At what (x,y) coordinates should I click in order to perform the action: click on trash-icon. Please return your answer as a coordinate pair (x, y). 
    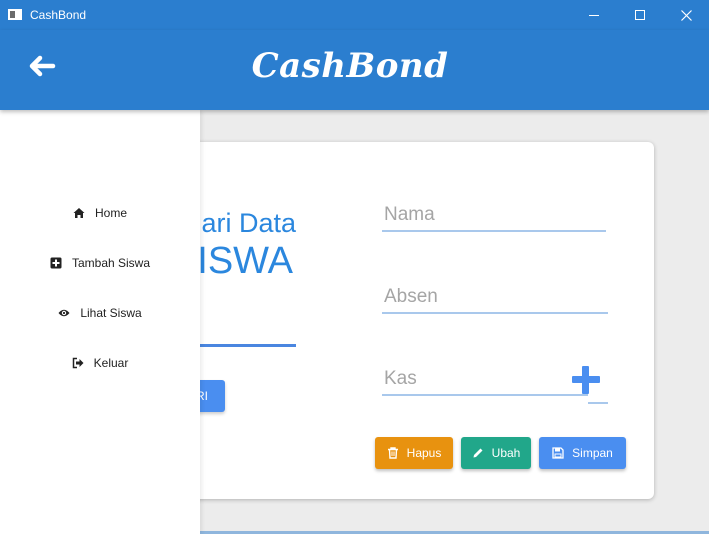
    Looking at the image, I should click on (392, 453).